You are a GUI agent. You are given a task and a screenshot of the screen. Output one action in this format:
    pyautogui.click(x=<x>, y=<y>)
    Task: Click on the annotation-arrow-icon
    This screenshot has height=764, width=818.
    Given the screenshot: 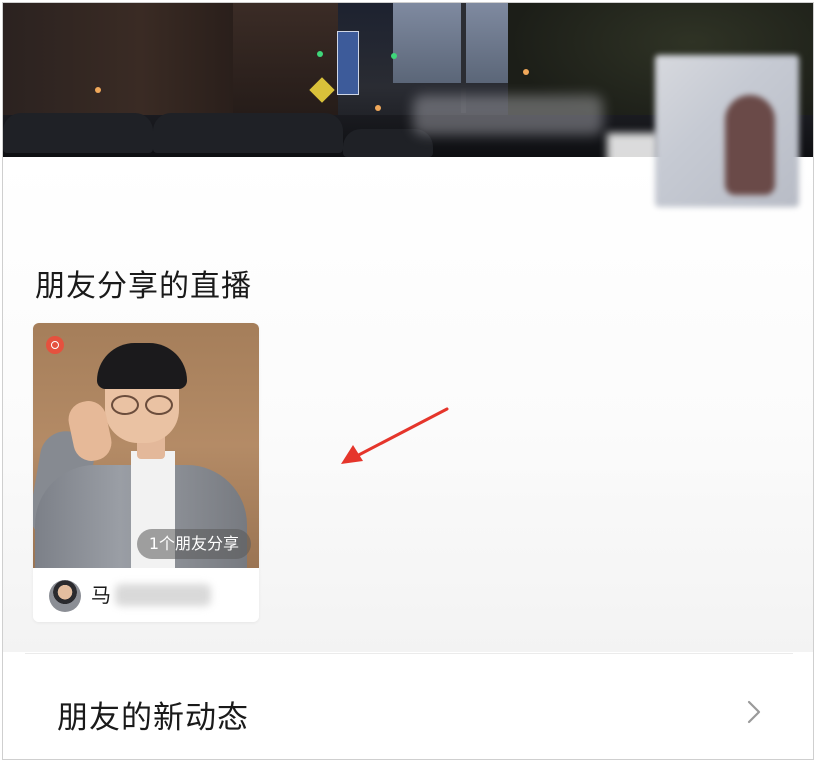 What is the action you would take?
    pyautogui.click(x=395, y=435)
    